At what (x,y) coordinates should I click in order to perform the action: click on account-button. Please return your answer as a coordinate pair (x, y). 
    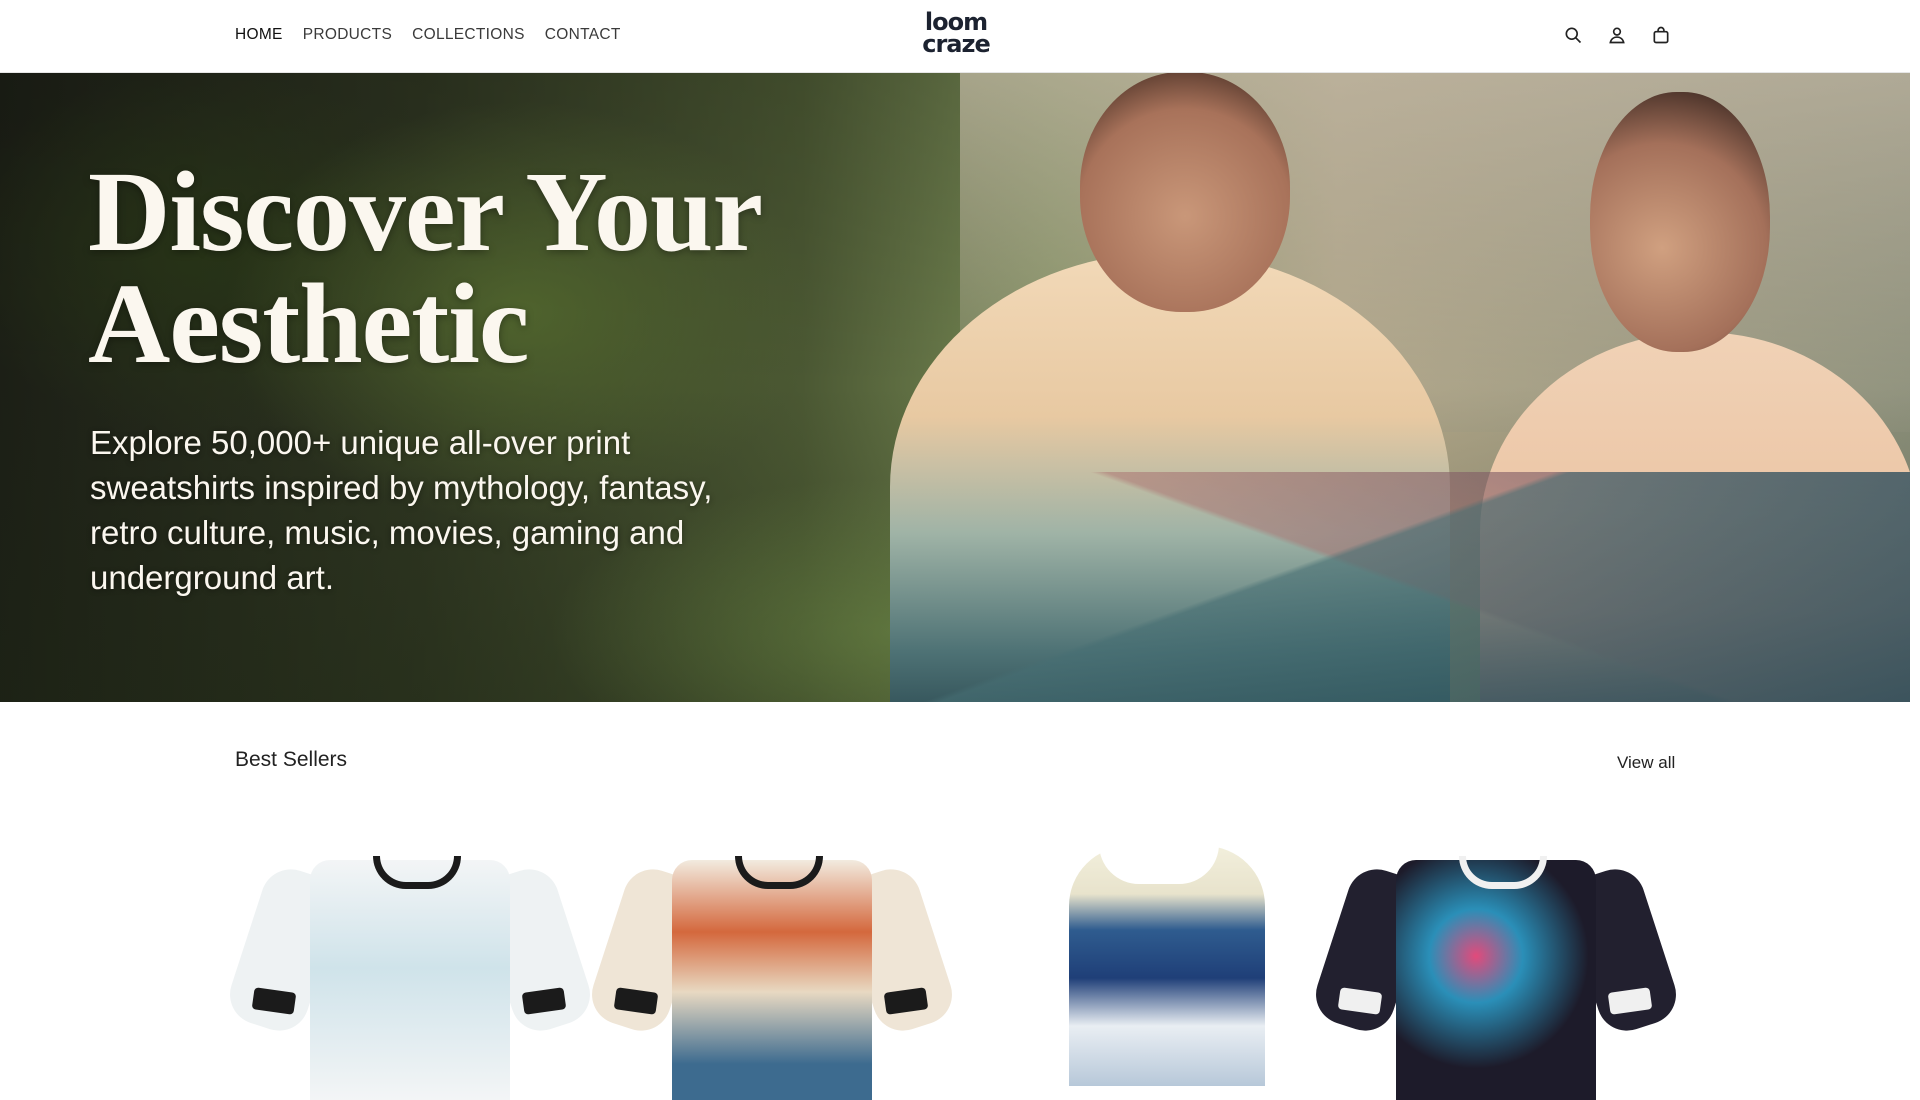
    Looking at the image, I should click on (1617, 35).